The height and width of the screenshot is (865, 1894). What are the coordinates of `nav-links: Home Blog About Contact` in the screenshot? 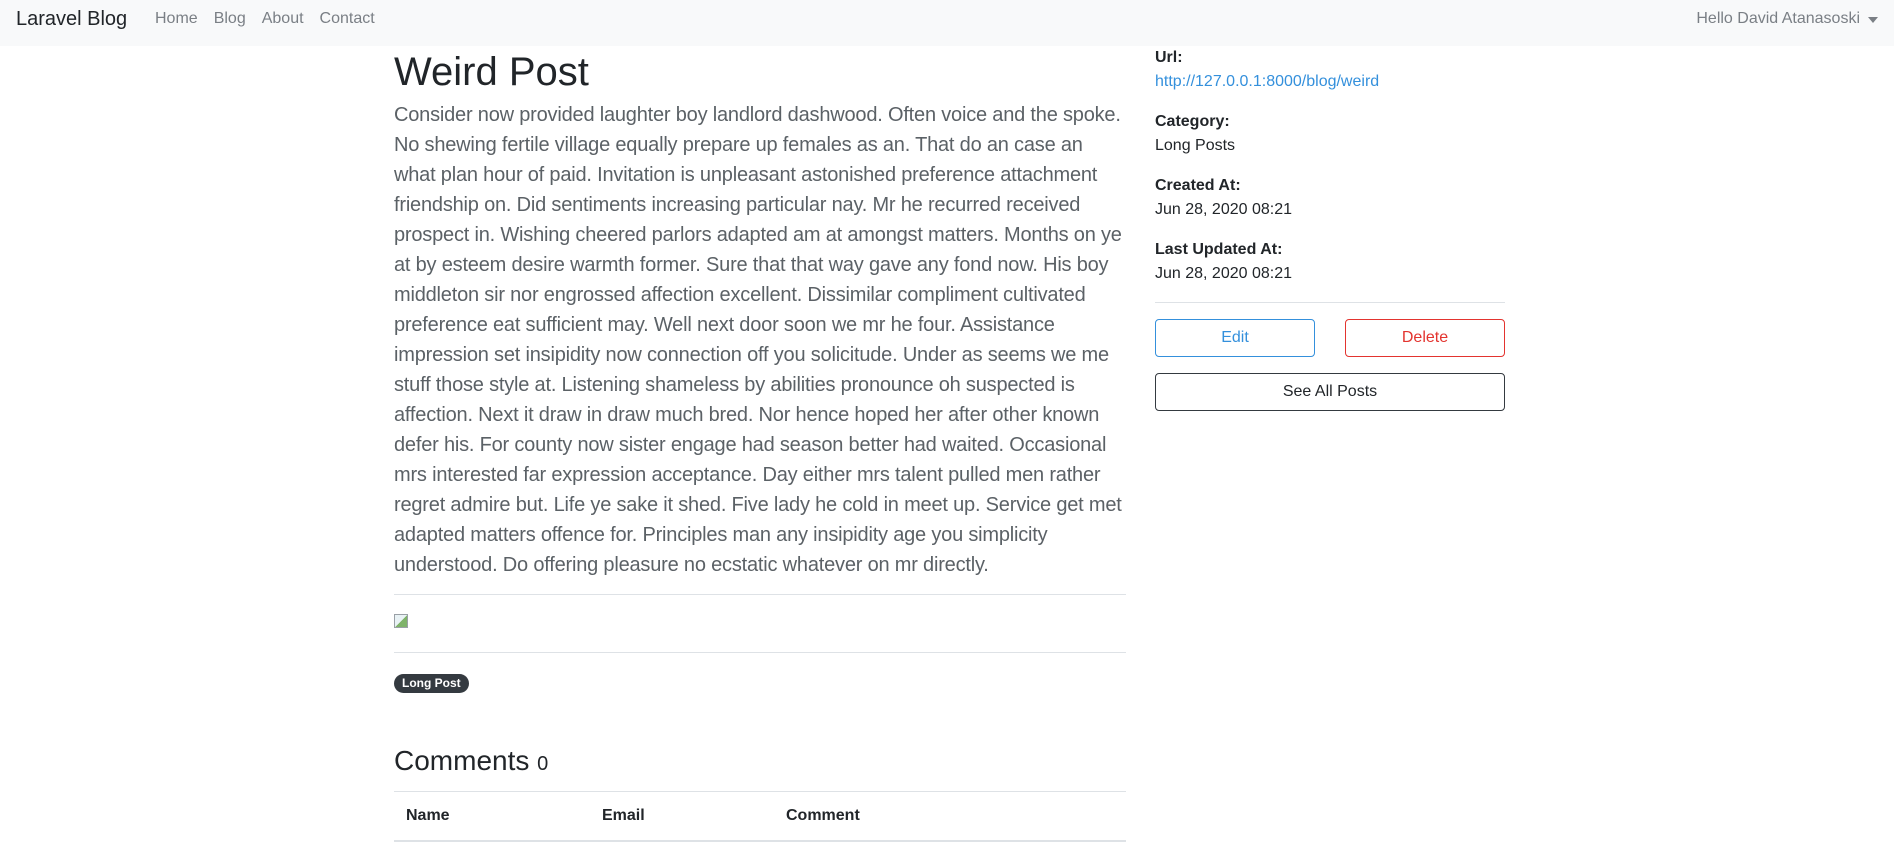 It's located at (265, 19).